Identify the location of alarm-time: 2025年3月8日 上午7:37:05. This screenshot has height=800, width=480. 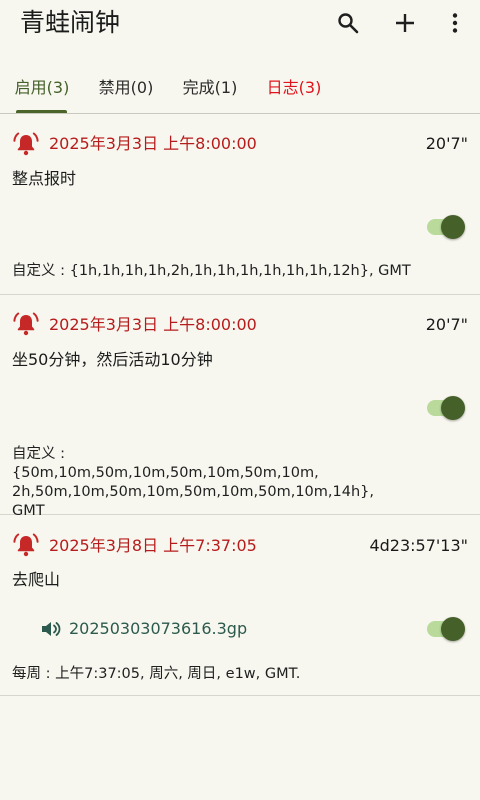
(153, 545).